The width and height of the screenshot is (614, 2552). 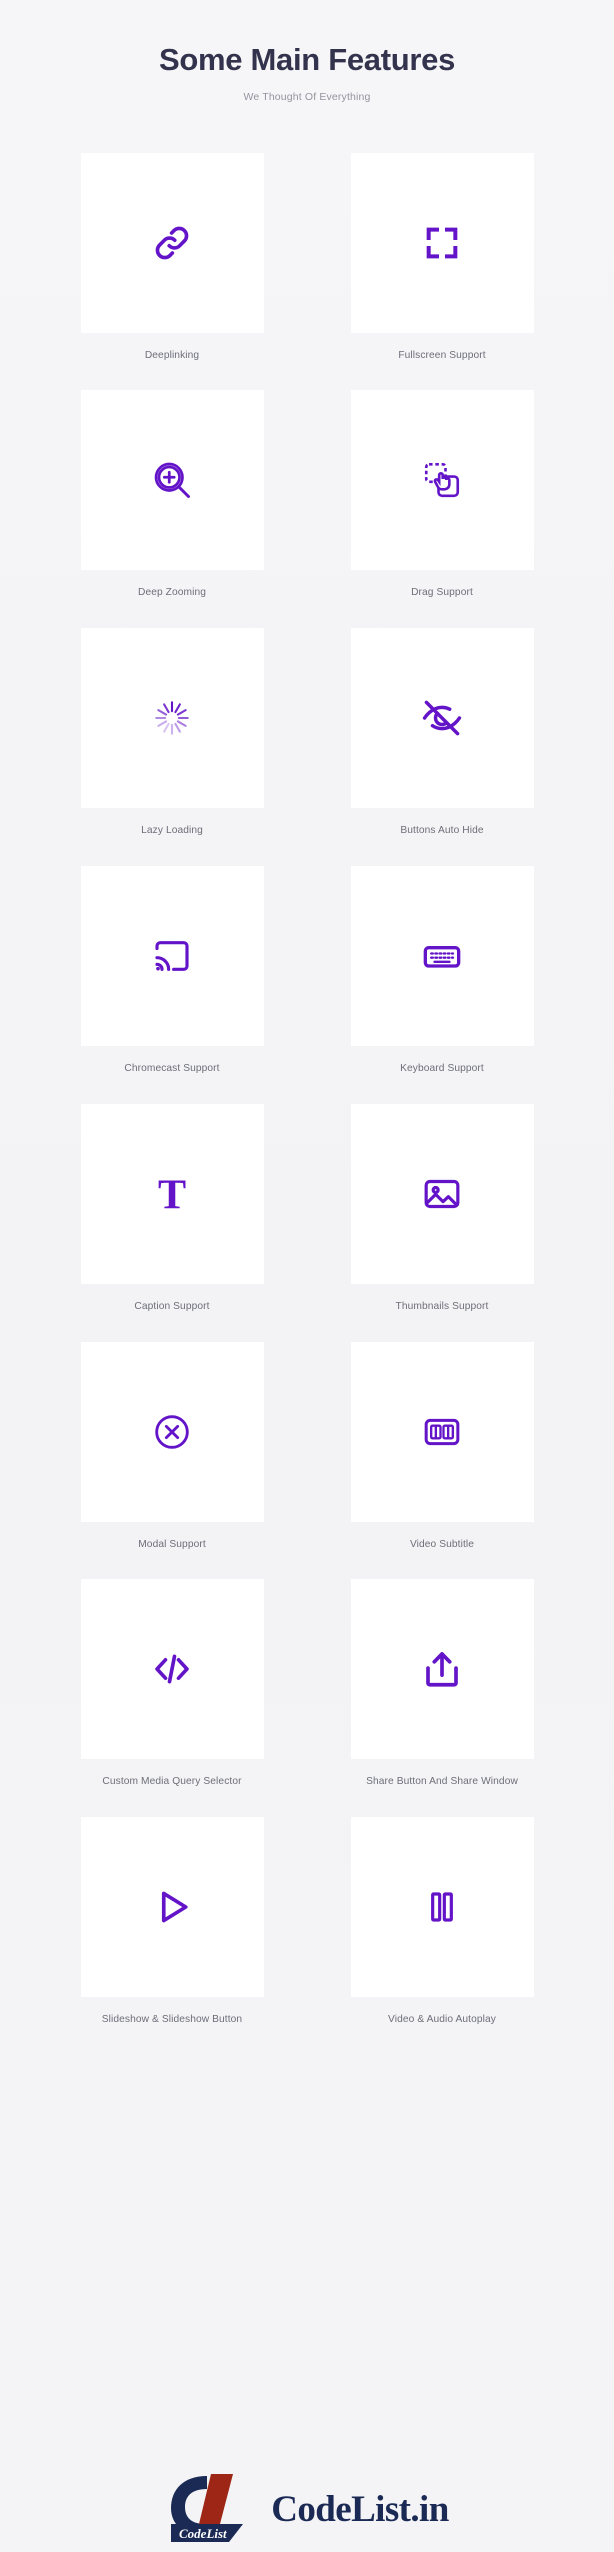 I want to click on play-icon, so click(x=172, y=1907).